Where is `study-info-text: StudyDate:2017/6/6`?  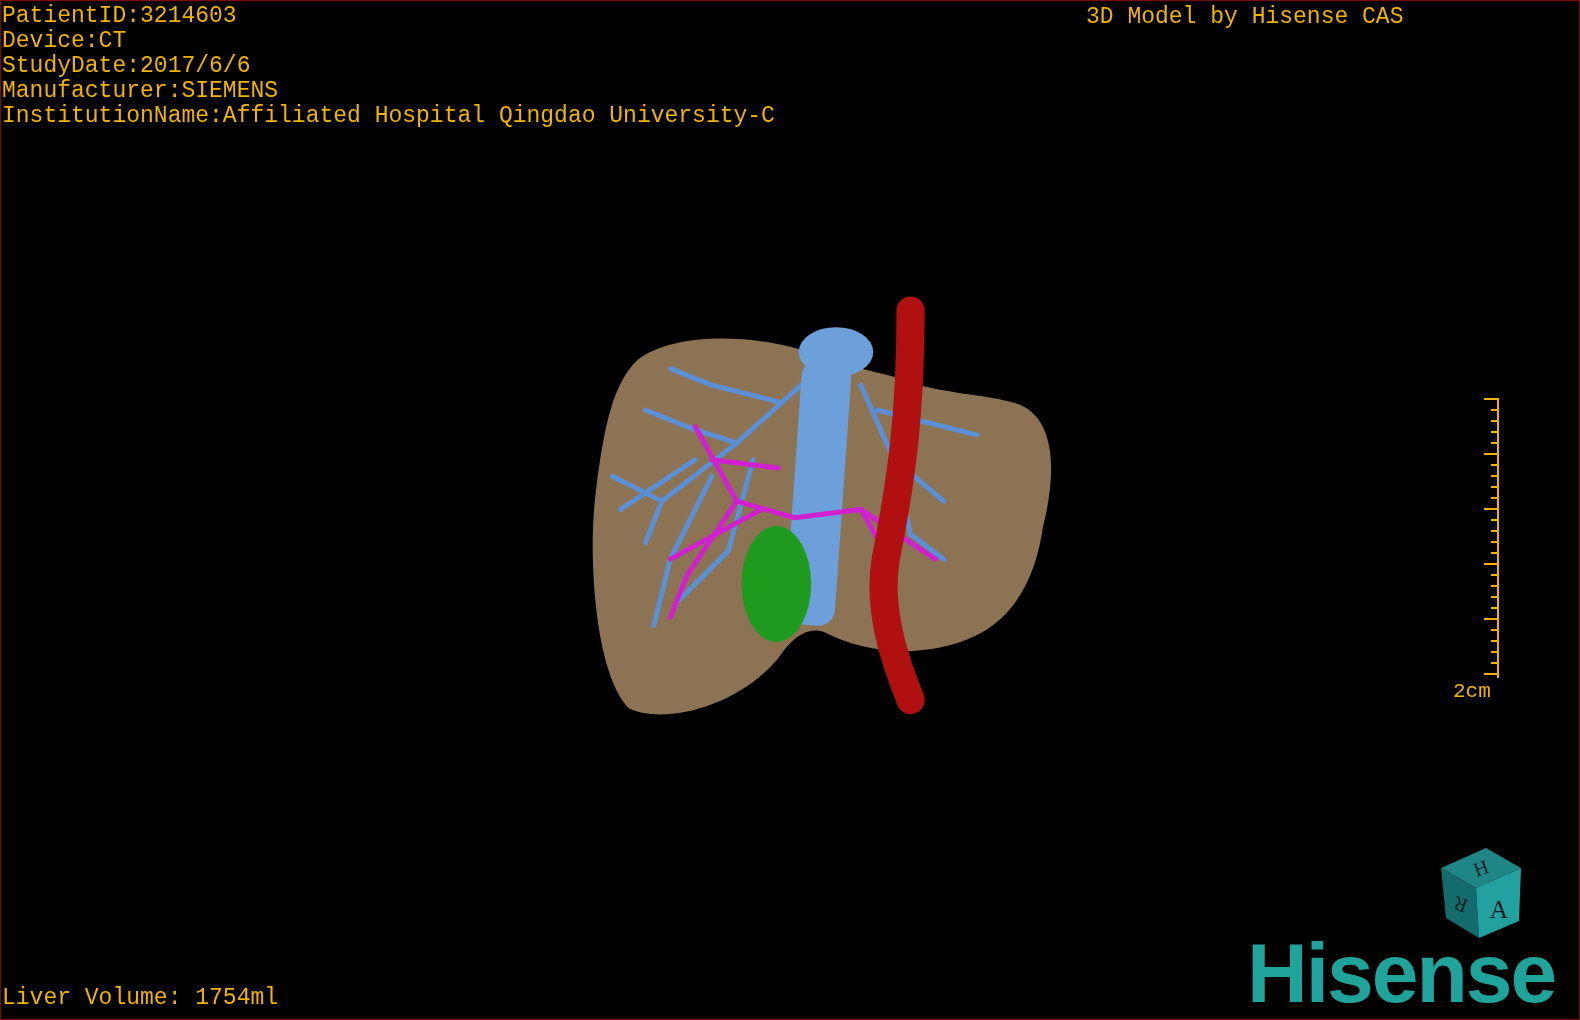 study-info-text: StudyDate:2017/6/6 is located at coordinates (127, 66).